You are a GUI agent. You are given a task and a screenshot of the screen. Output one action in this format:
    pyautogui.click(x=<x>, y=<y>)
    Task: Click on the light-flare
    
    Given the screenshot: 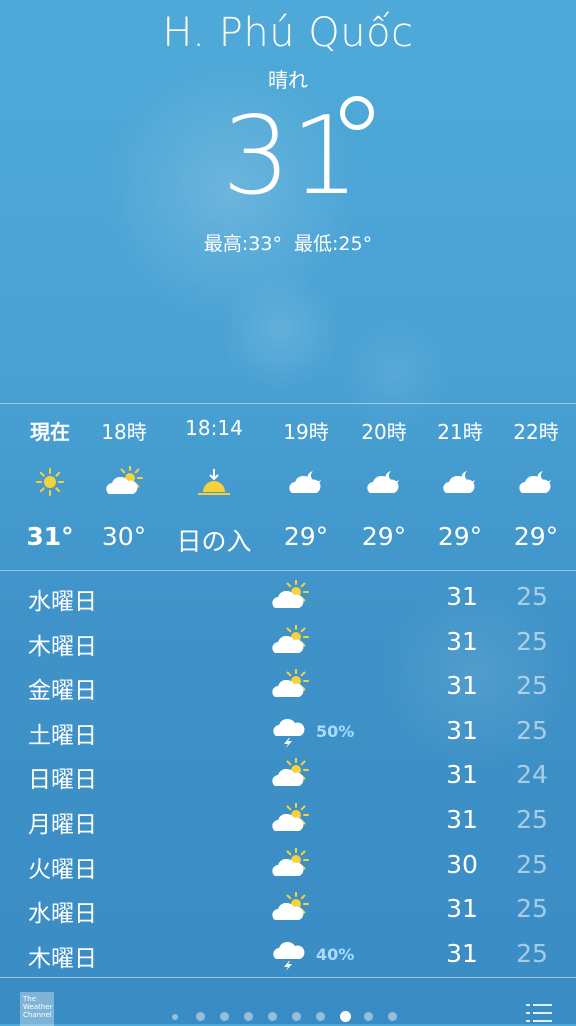 What is the action you would take?
    pyautogui.click(x=280, y=330)
    